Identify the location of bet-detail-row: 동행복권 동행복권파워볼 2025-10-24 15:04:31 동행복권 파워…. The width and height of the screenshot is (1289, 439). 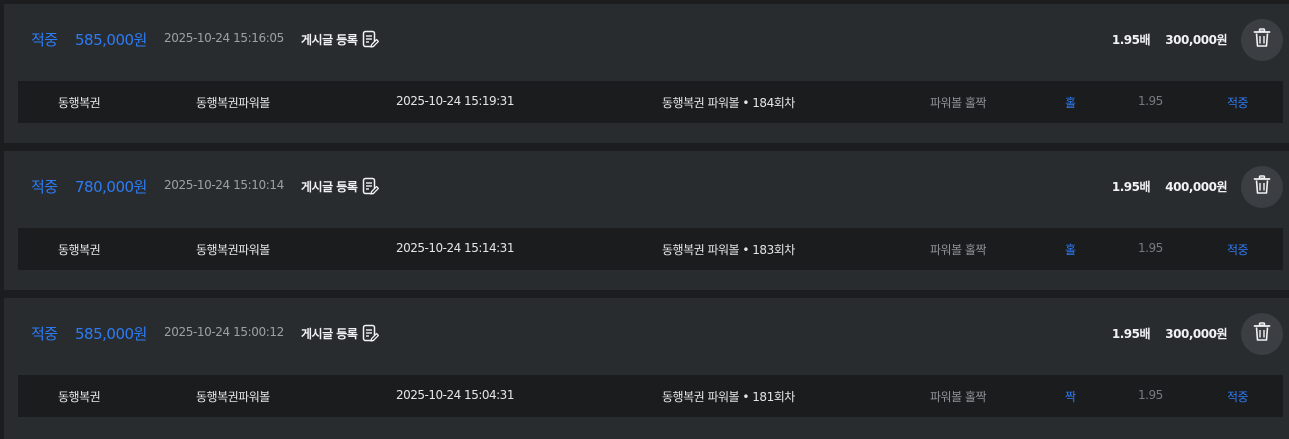
(650, 396).